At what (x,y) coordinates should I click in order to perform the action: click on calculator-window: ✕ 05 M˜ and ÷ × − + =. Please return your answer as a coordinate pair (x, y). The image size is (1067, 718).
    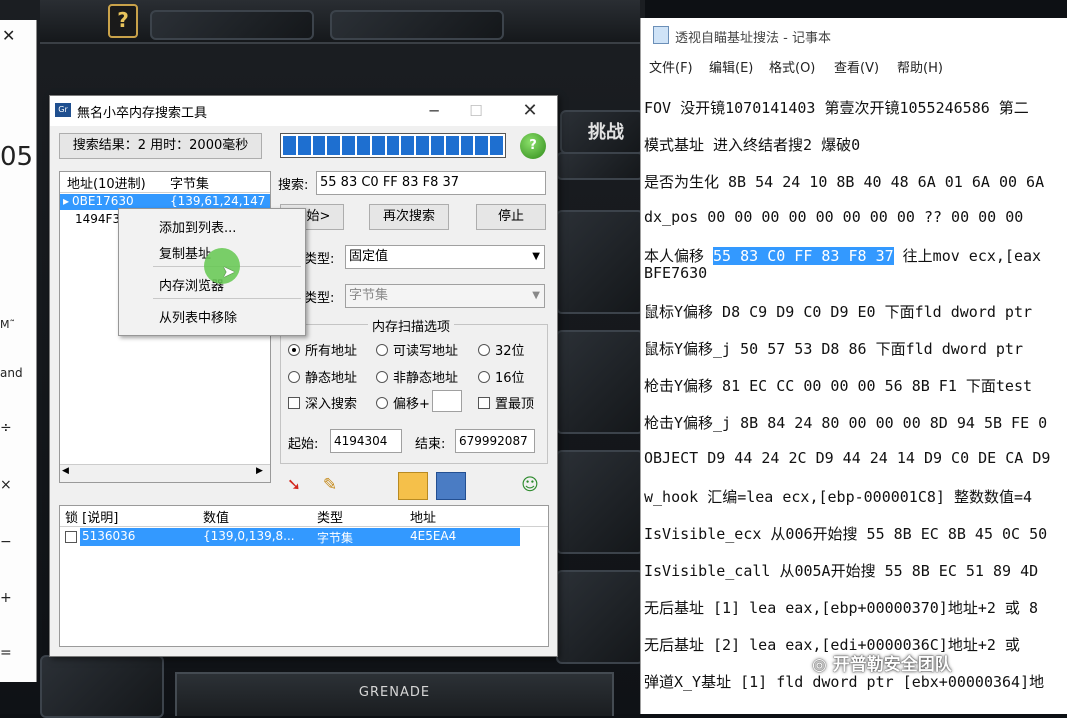
    Looking at the image, I should click on (18, 351).